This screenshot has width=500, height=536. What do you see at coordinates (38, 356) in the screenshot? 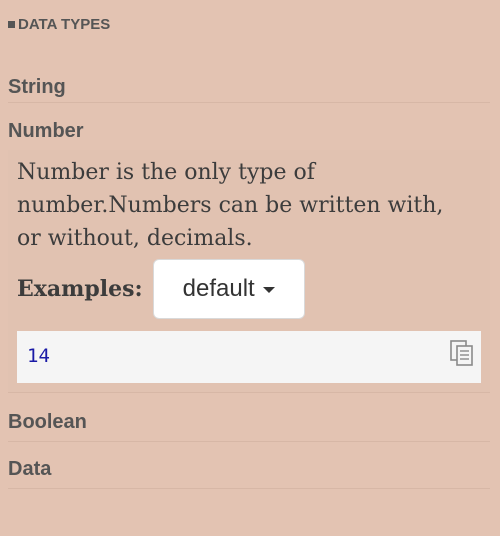
I see `code-text: 14` at bounding box center [38, 356].